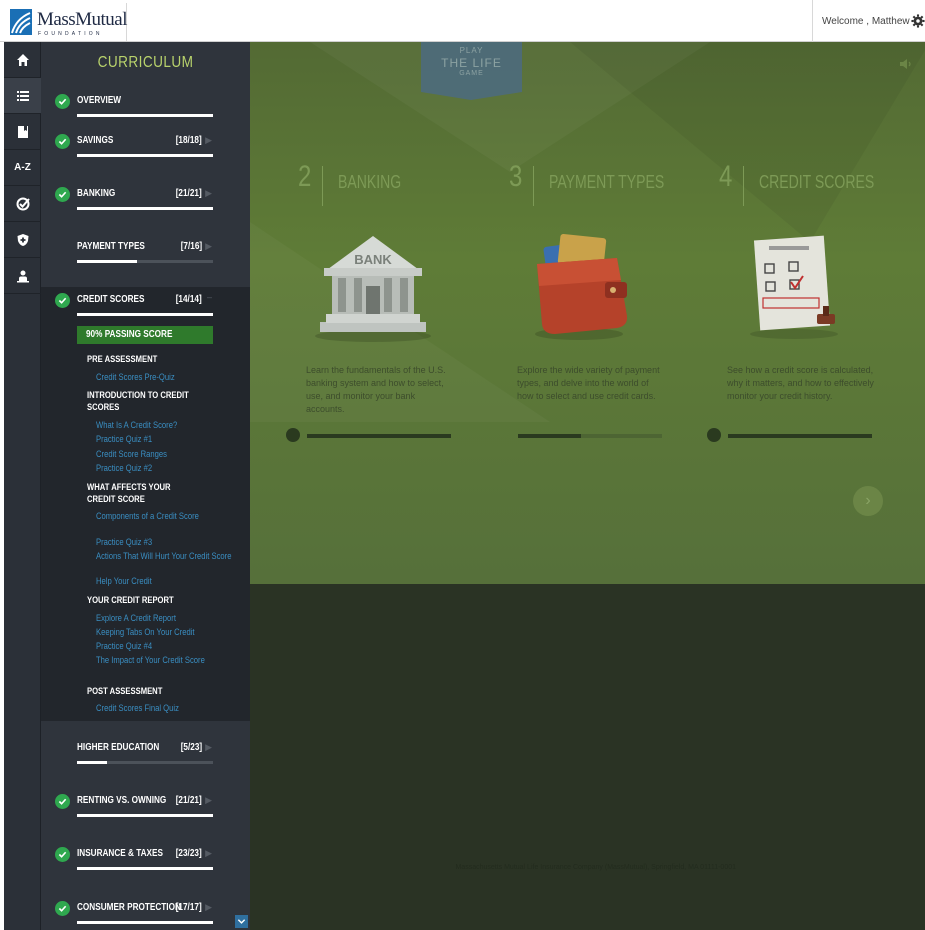 This screenshot has height=930, width=925. Describe the element at coordinates (99, 100) in the screenshot. I see `section-name: OVERVIEW` at that location.